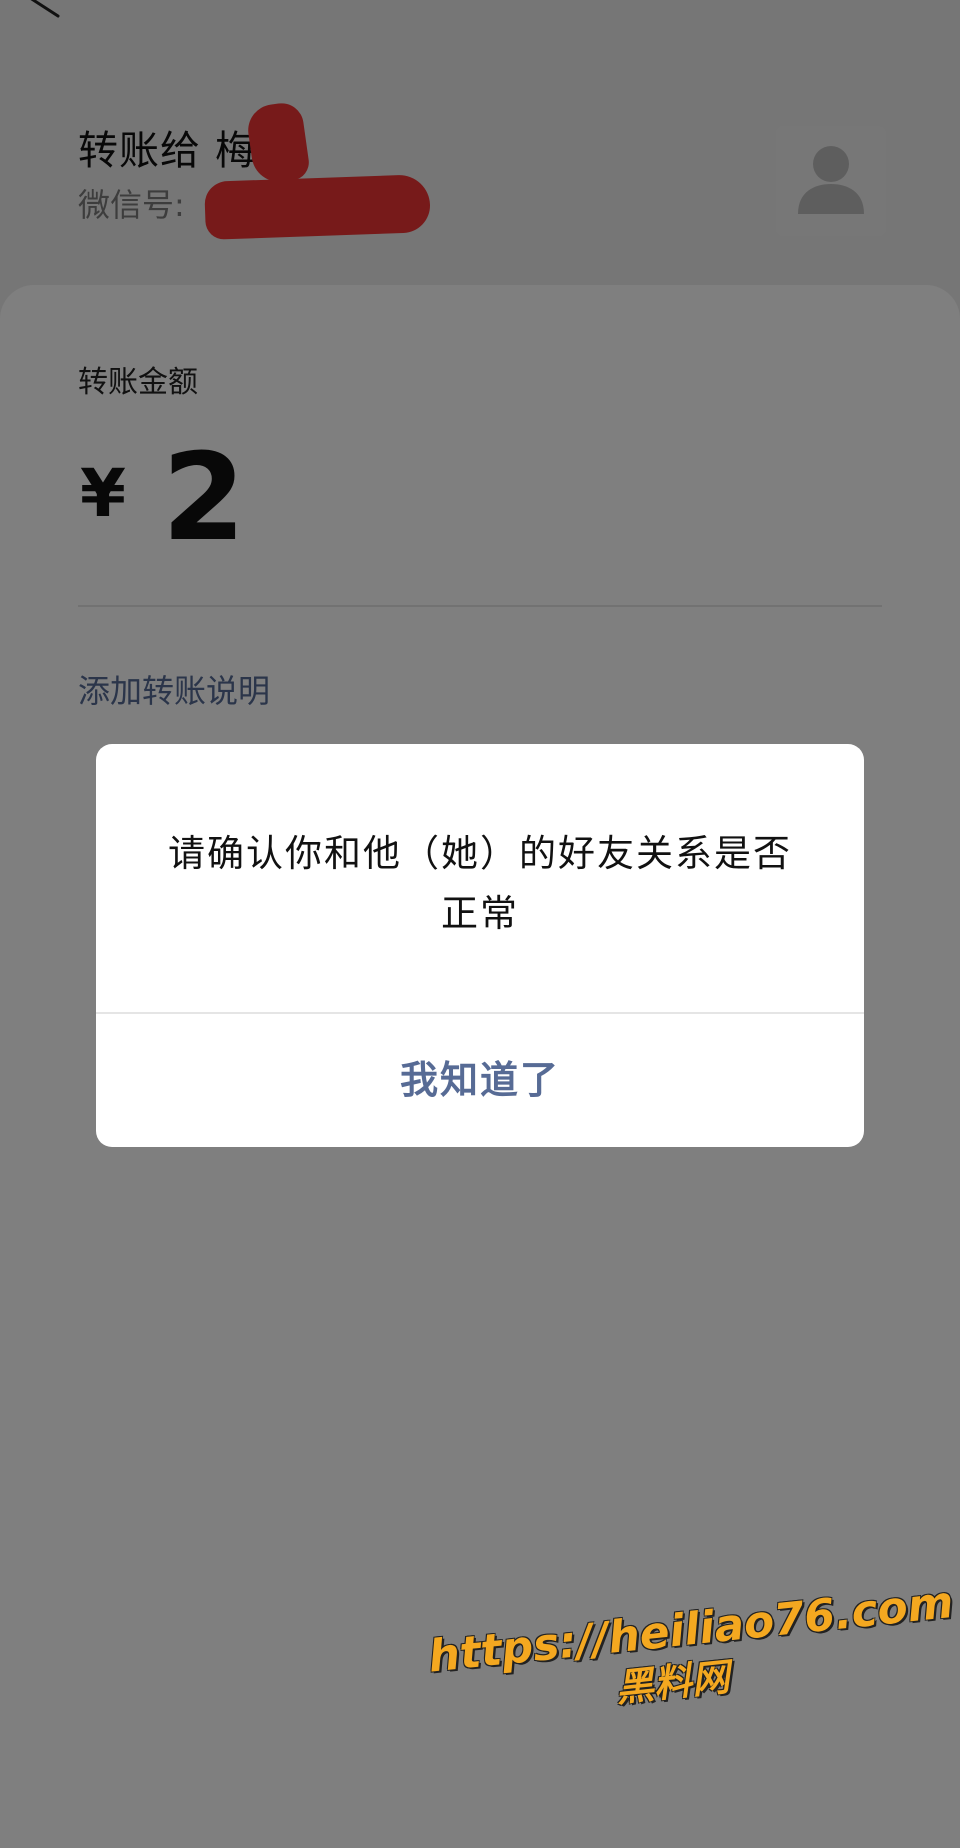  What do you see at coordinates (480, 1080) in the screenshot?
I see `confirm-button: 我知道了` at bounding box center [480, 1080].